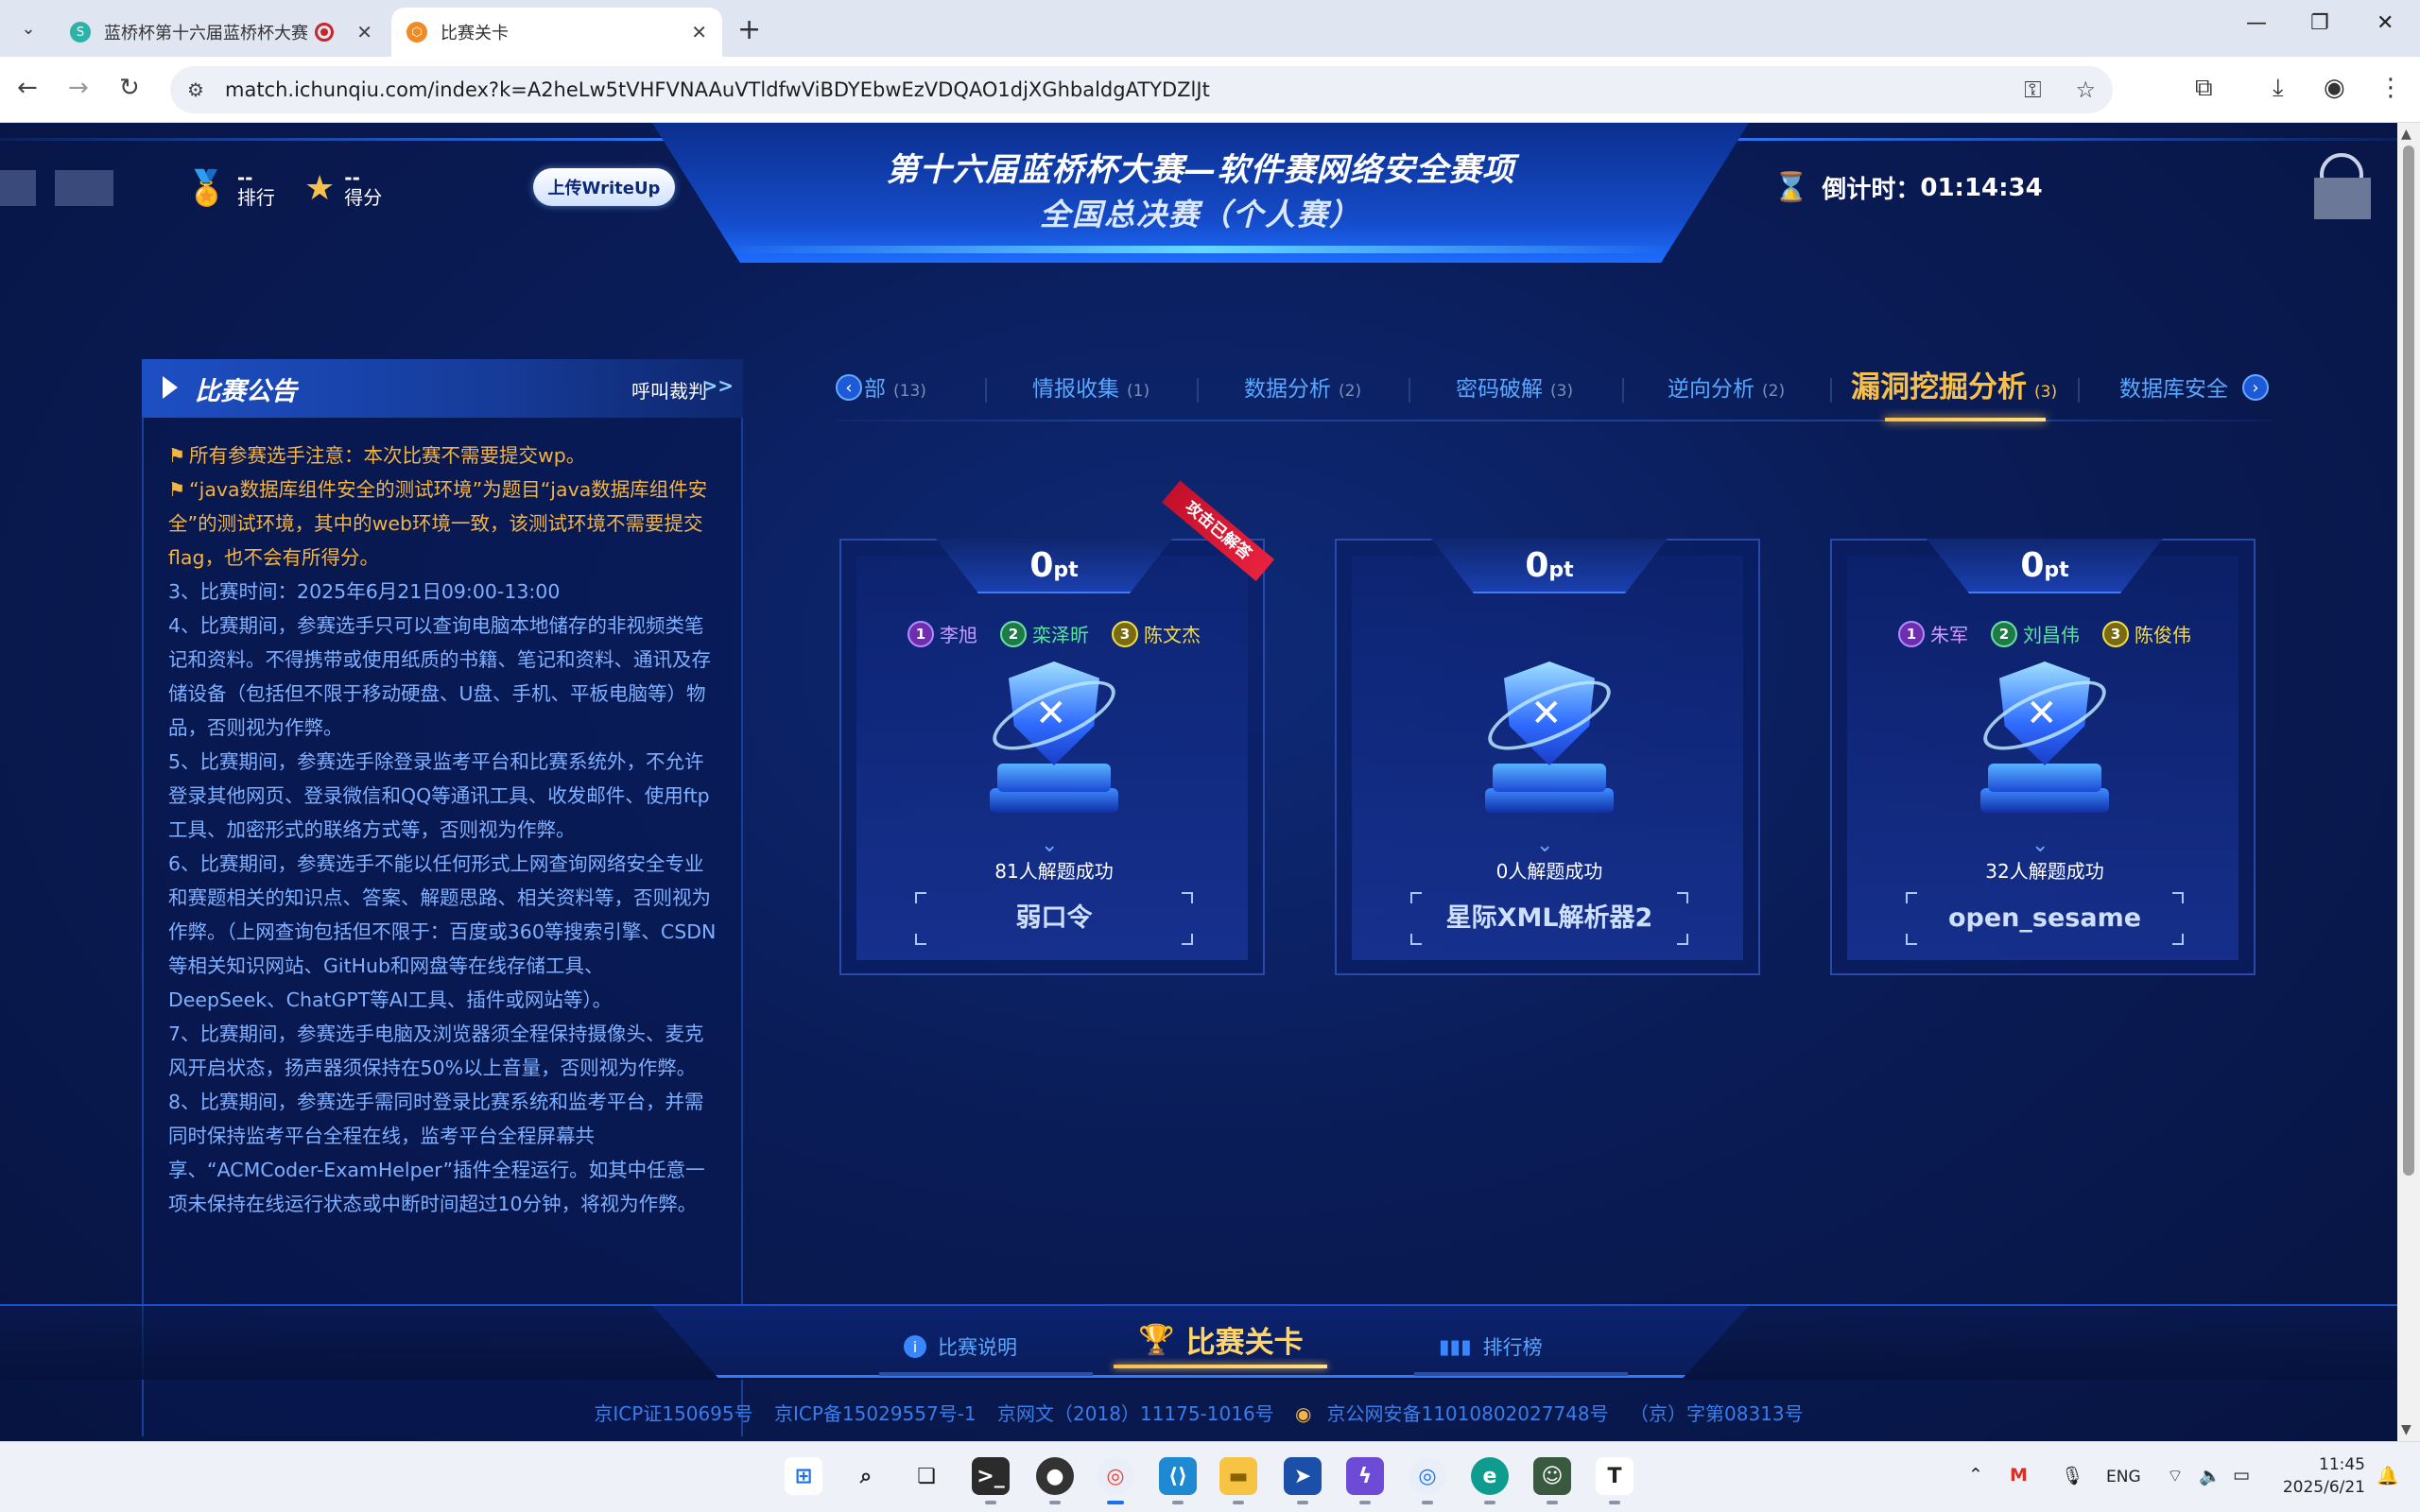 This screenshot has height=1512, width=2420. What do you see at coordinates (1044, 633) in the screenshot?
I see `solver-2: 2 栾泽昕` at bounding box center [1044, 633].